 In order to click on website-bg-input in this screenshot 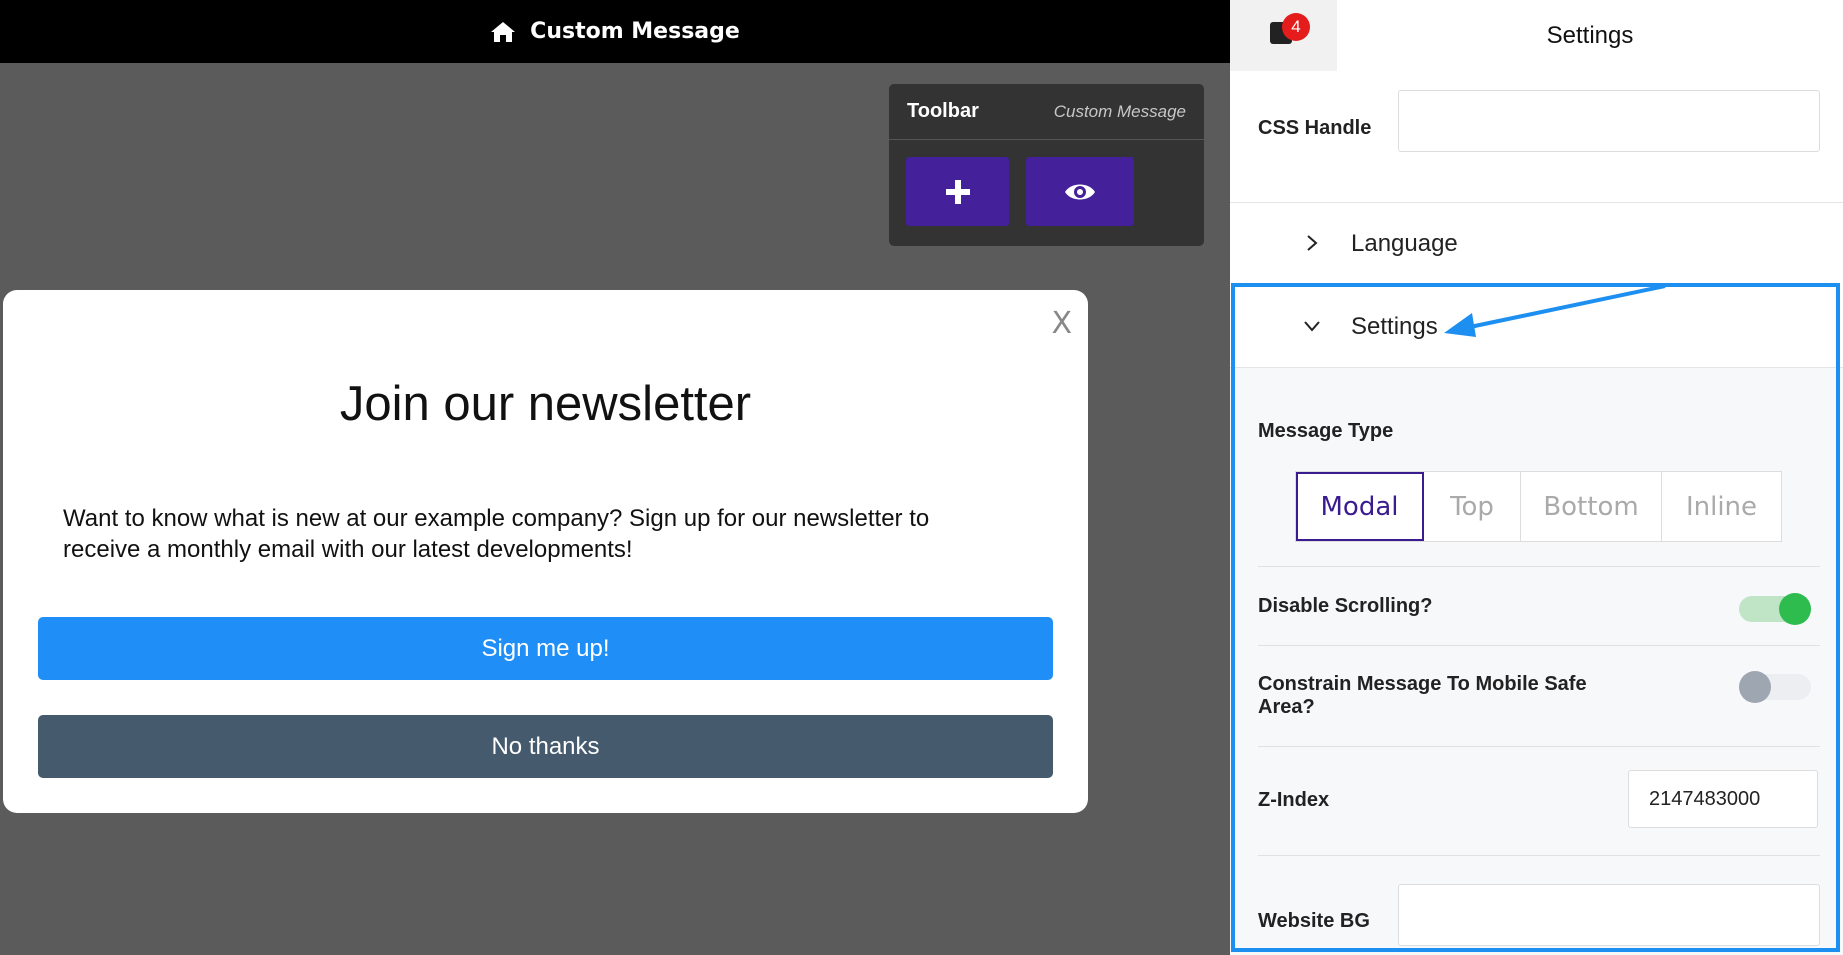, I will do `click(1609, 915)`.